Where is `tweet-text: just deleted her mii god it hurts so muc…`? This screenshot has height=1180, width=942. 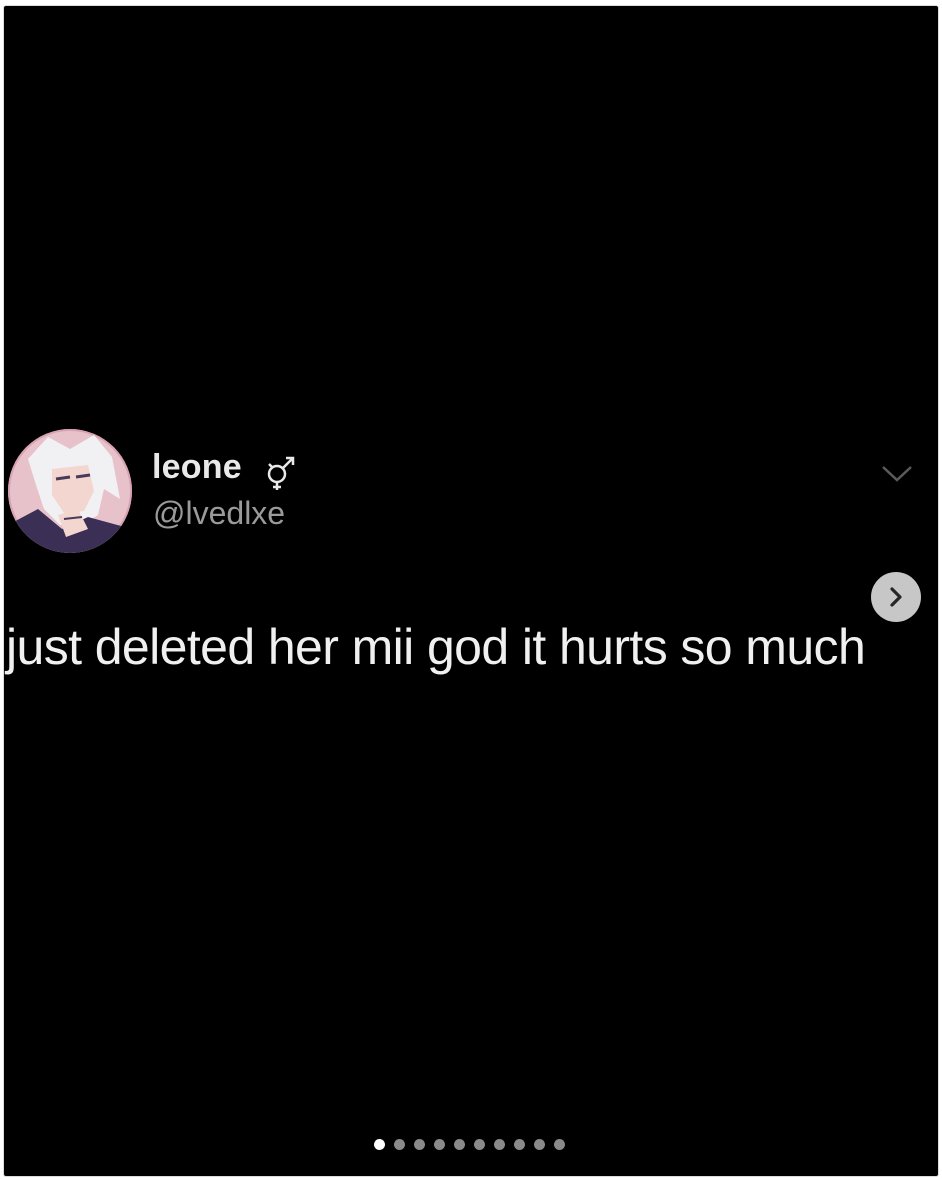 tweet-text: just deleted her mii god it hurts so muc… is located at coordinates (436, 647).